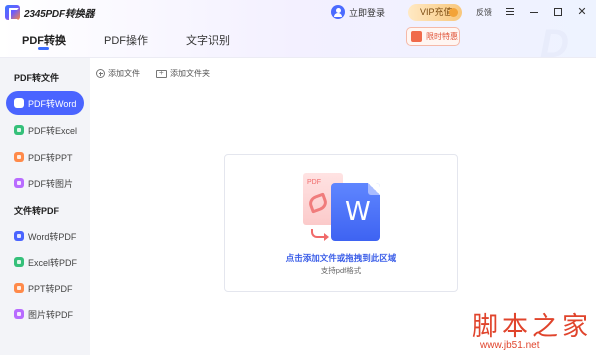  I want to click on convert-arrow-icon, so click(320, 235).